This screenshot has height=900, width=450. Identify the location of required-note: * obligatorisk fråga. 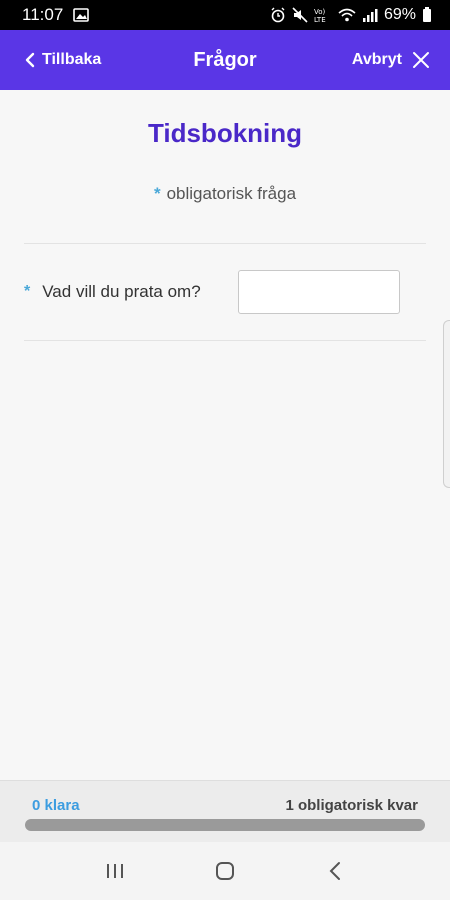
(225, 194).